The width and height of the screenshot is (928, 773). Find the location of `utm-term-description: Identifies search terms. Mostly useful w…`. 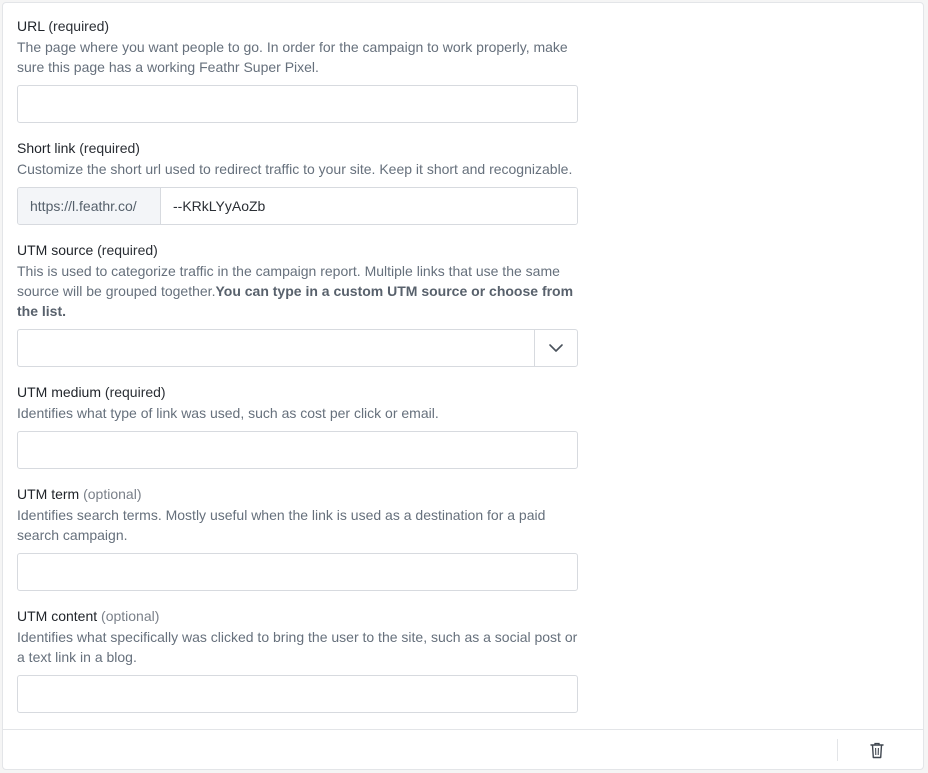

utm-term-description: Identifies search terms. Mostly useful w… is located at coordinates (281, 525).